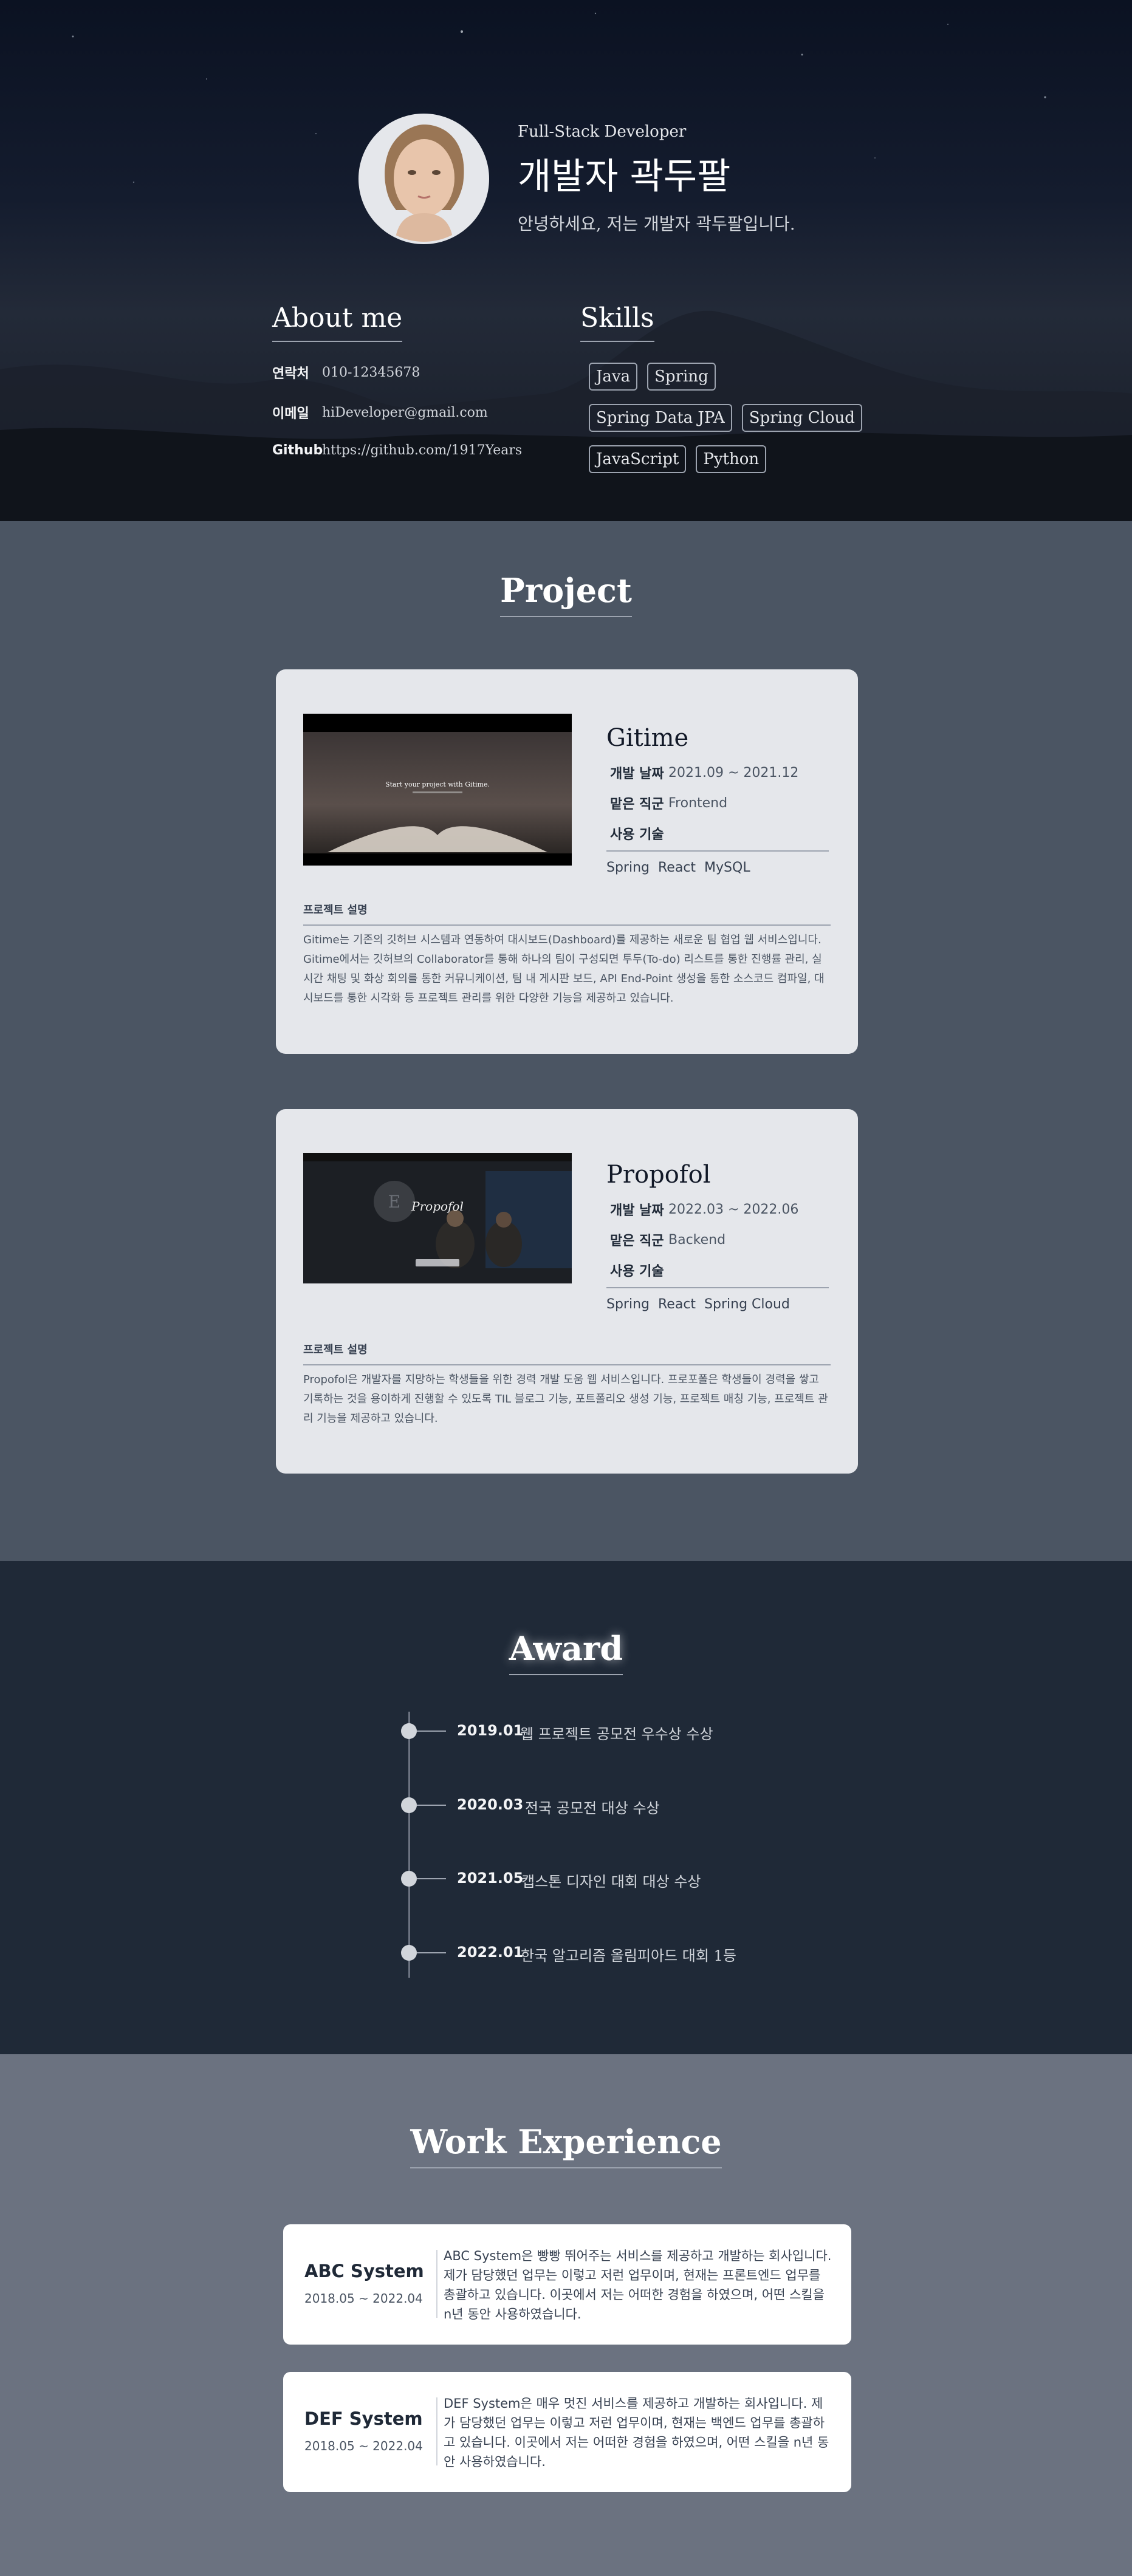  I want to click on svg-text: E, so click(394, 1202).